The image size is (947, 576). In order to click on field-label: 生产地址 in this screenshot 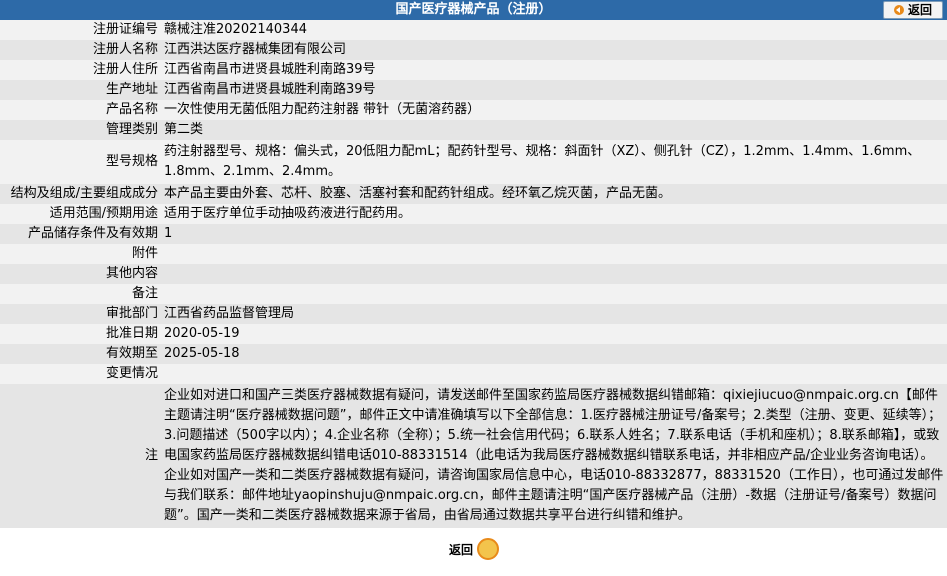, I will do `click(80, 90)`.